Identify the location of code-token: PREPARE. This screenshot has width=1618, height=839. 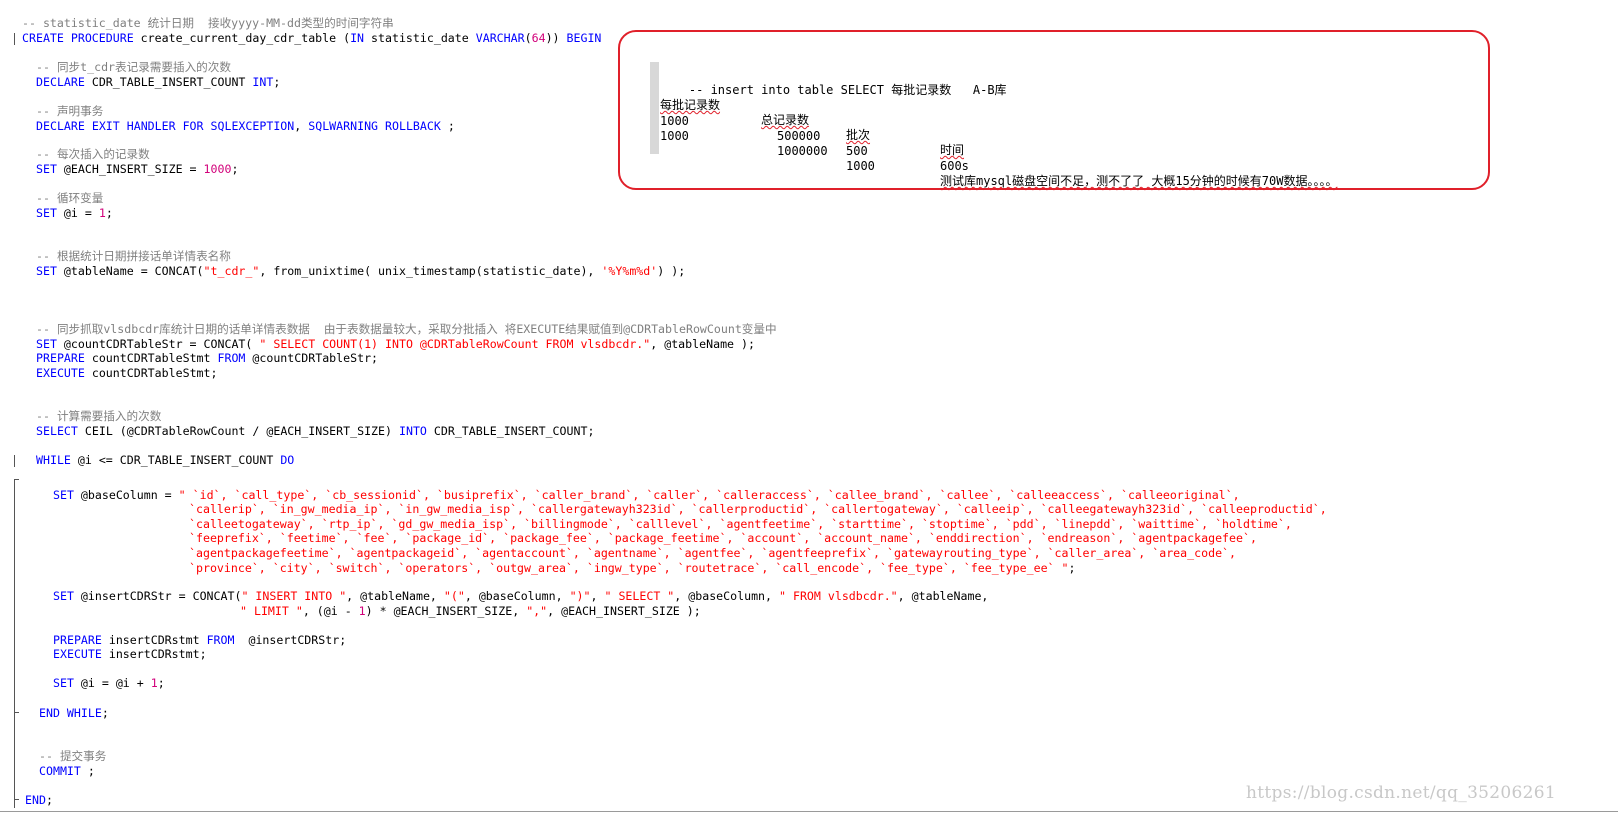
(81, 640).